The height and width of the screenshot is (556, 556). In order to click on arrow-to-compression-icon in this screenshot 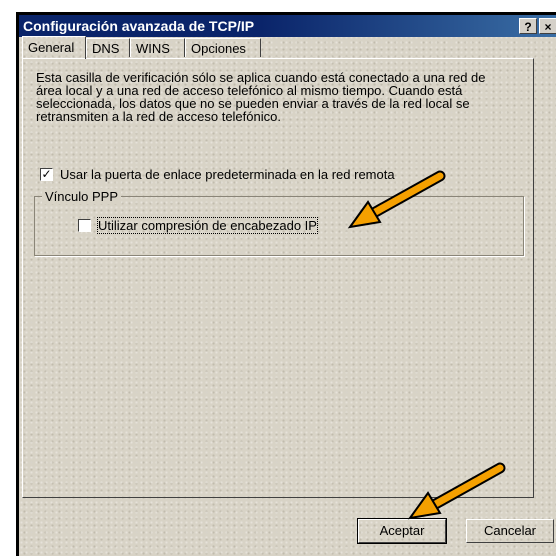, I will do `click(396, 199)`.